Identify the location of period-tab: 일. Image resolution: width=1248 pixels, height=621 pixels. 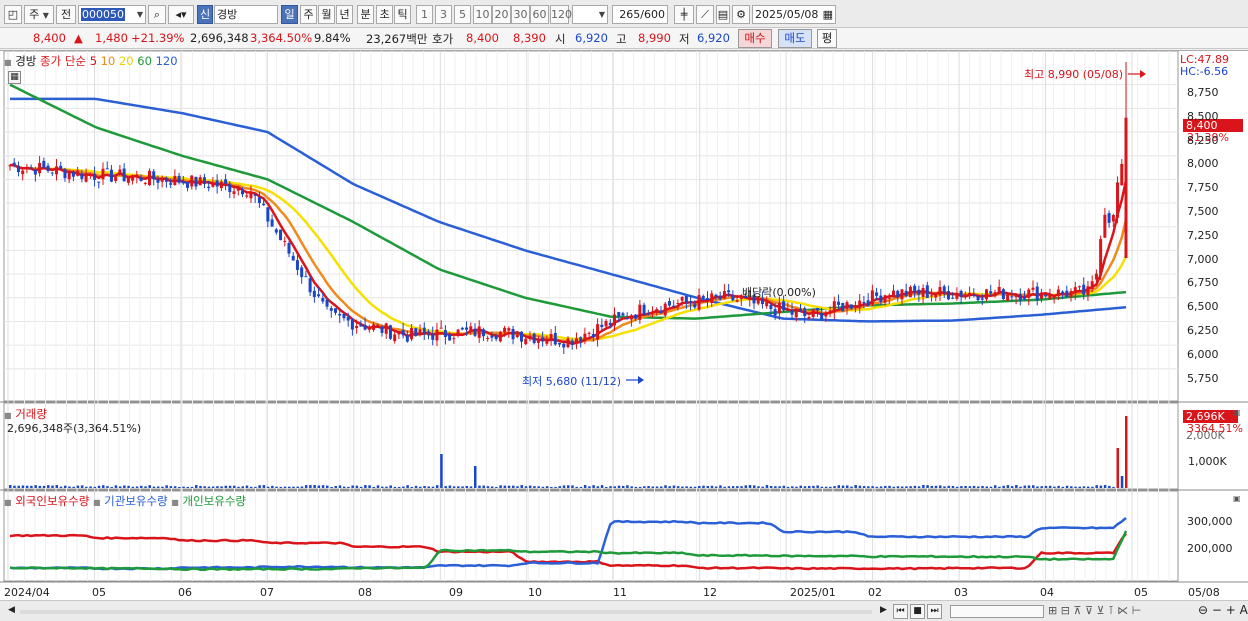
(289, 14).